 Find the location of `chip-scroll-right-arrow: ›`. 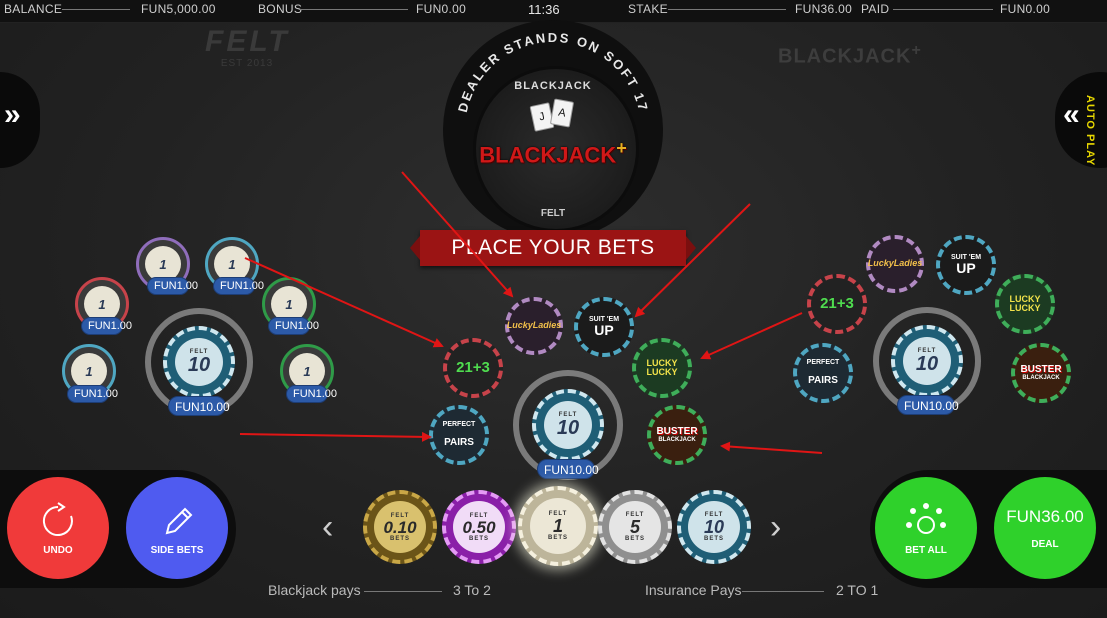

chip-scroll-right-arrow: › is located at coordinates (775, 527).